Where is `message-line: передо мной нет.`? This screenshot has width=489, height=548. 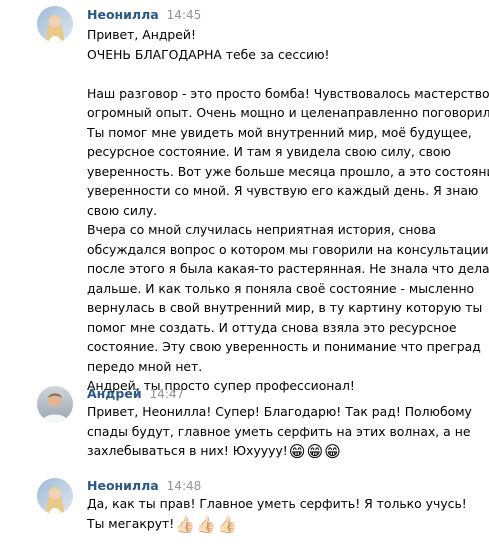 message-line: передо мной нет. is located at coordinates (145, 366).